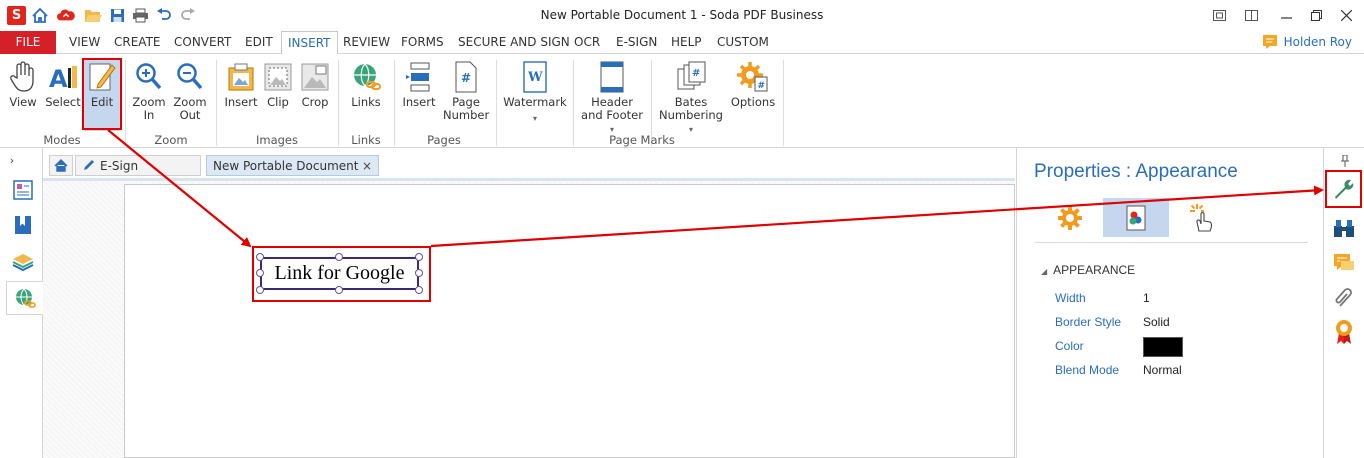  I want to click on page-number-label-2: Number, so click(466, 115).